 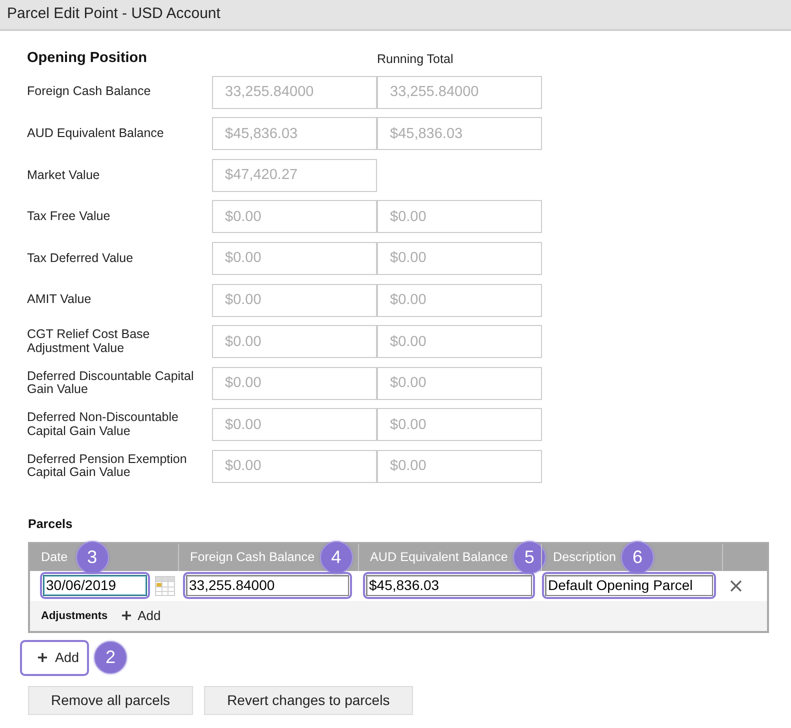 I want to click on text-field: 33,255.84000, so click(x=267, y=585).